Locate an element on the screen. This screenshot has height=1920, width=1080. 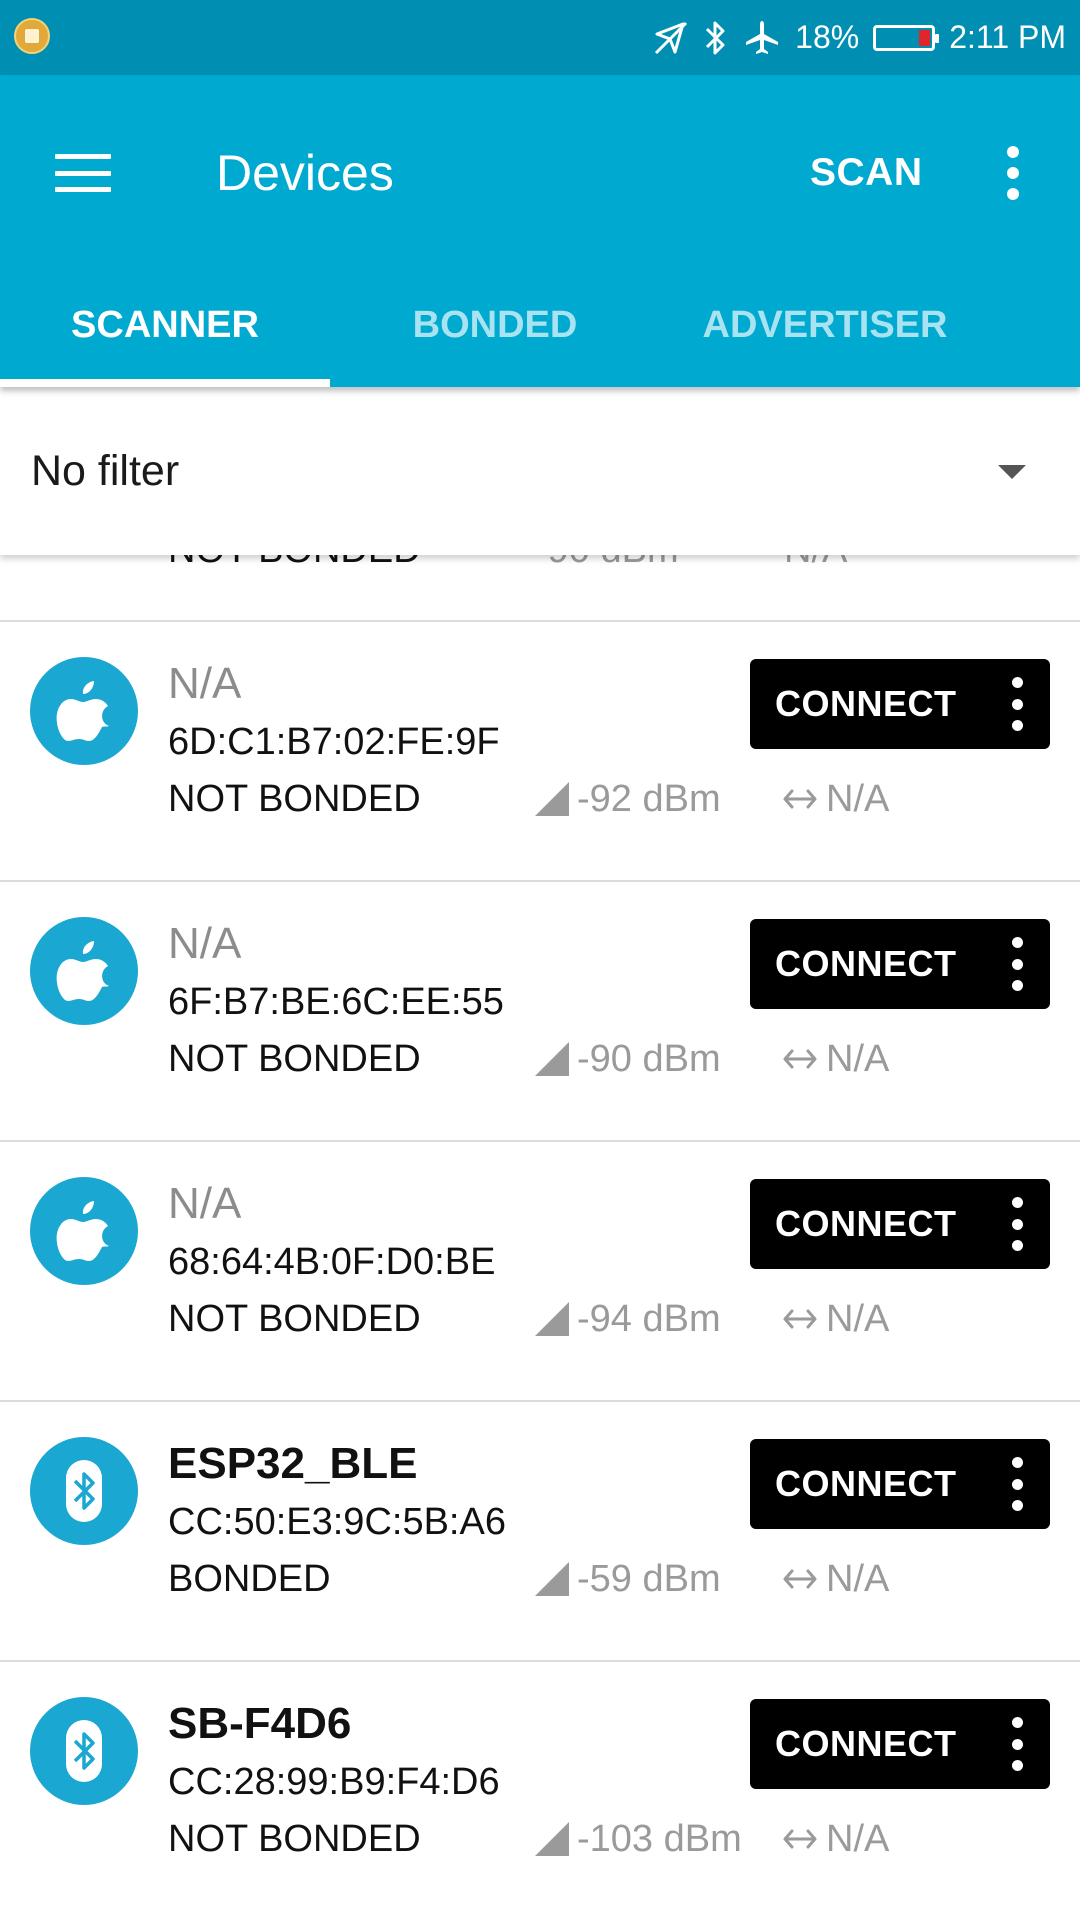
device-name: SB-F4D6 is located at coordinates (260, 1723).